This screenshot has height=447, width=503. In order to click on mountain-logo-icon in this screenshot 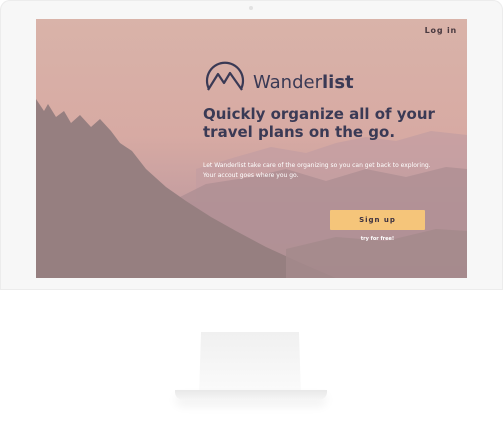, I will do `click(225, 76)`.